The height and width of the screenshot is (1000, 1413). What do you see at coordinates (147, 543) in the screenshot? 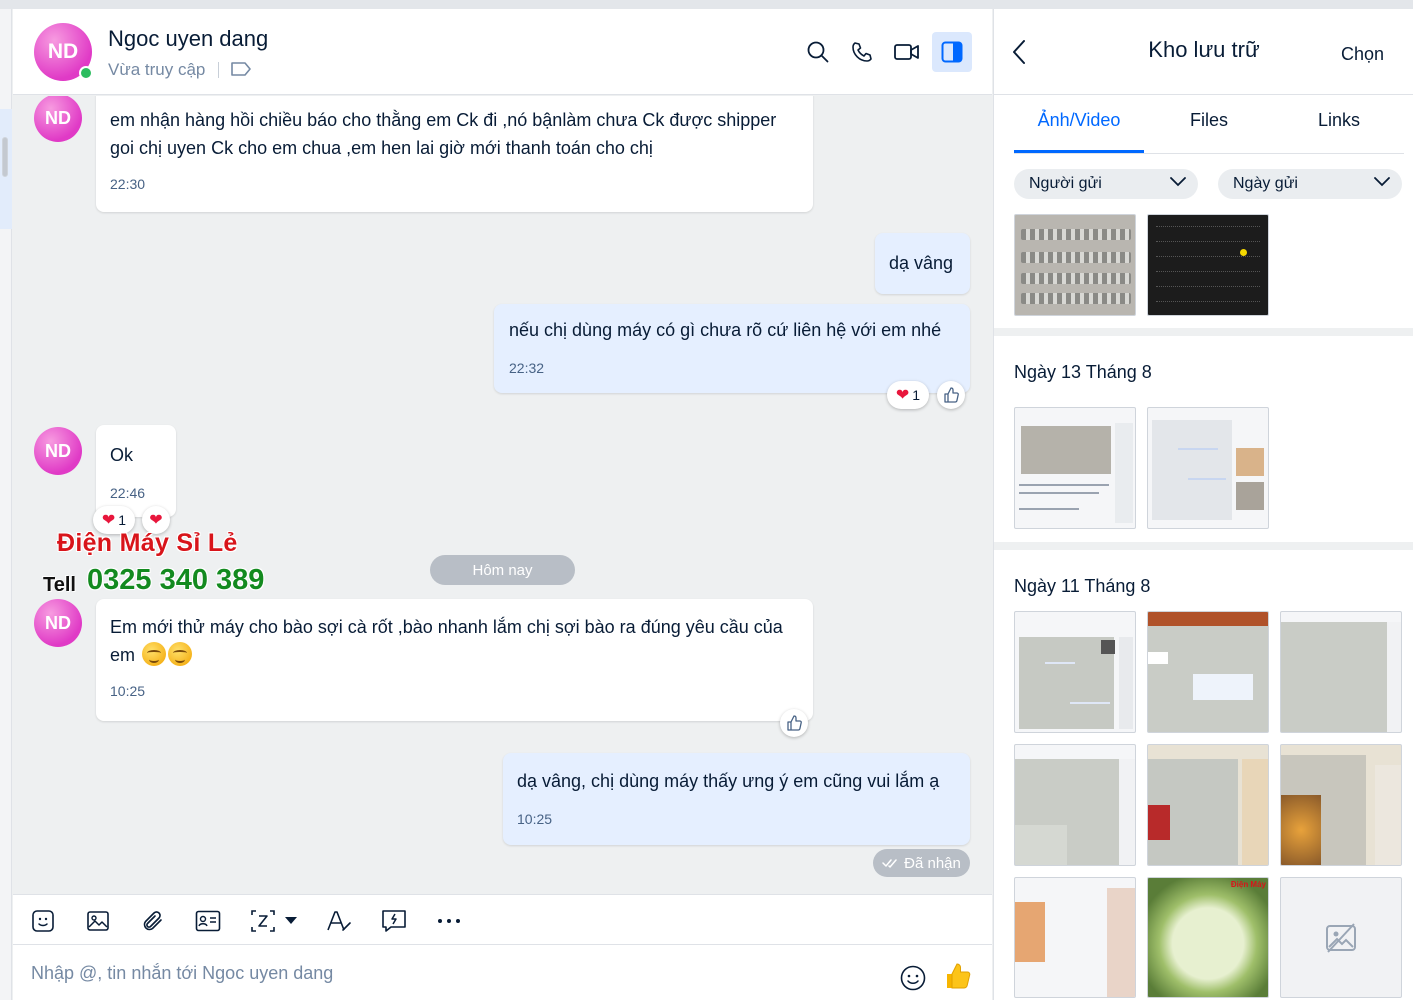
I see `watermark-title: Điện Máy Sỉ Lẻ` at bounding box center [147, 543].